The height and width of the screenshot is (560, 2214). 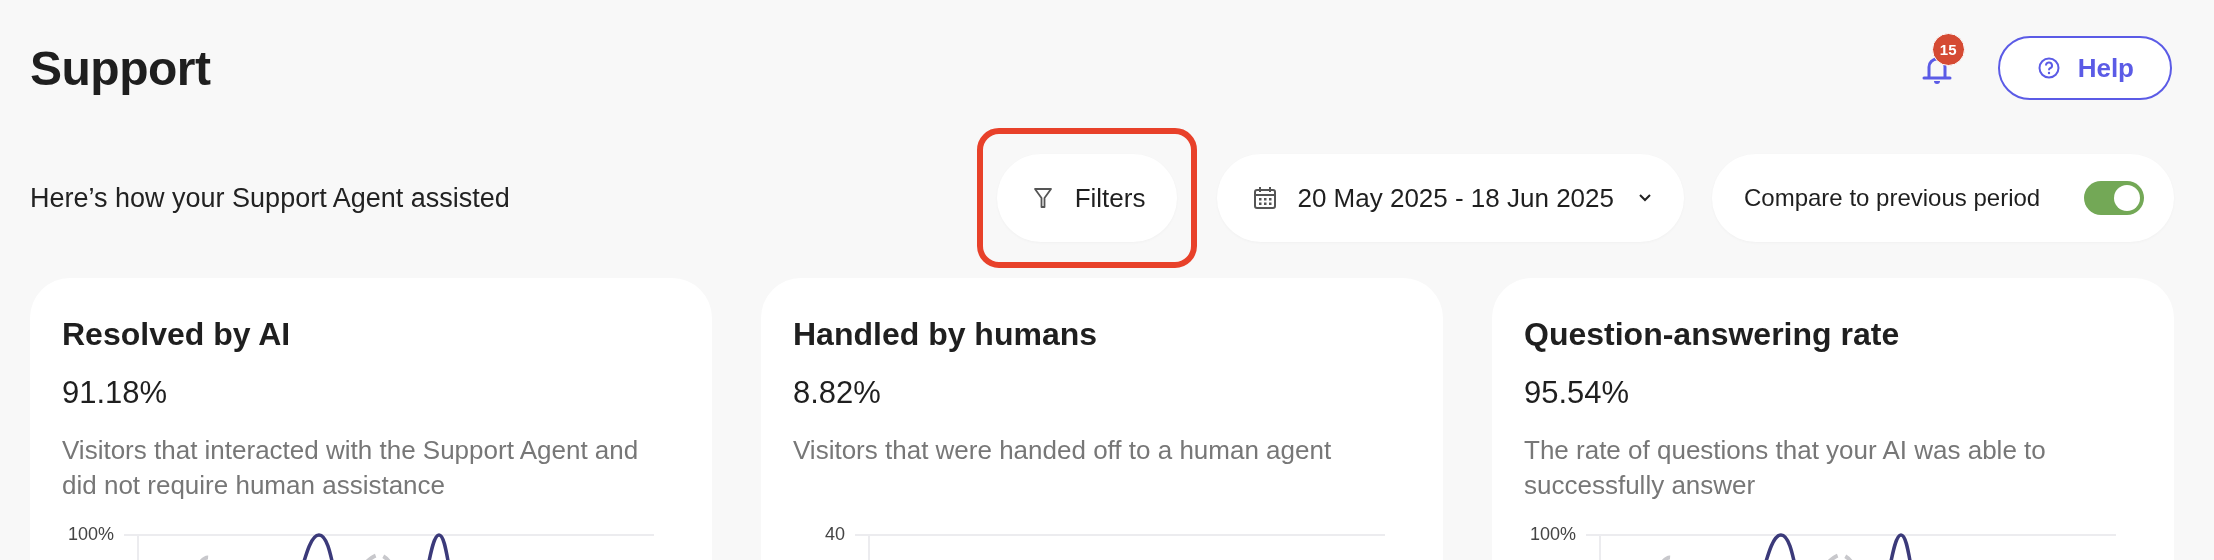 What do you see at coordinates (115, 393) in the screenshot?
I see `metric-value: 91.18%` at bounding box center [115, 393].